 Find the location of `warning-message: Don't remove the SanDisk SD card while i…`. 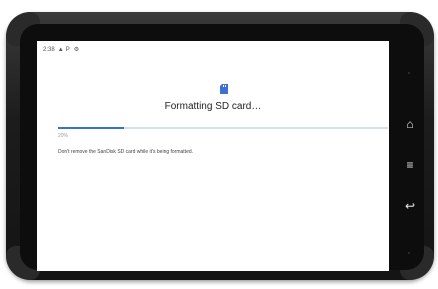

warning-message: Don't remove the SanDisk SD card while i… is located at coordinates (126, 152).